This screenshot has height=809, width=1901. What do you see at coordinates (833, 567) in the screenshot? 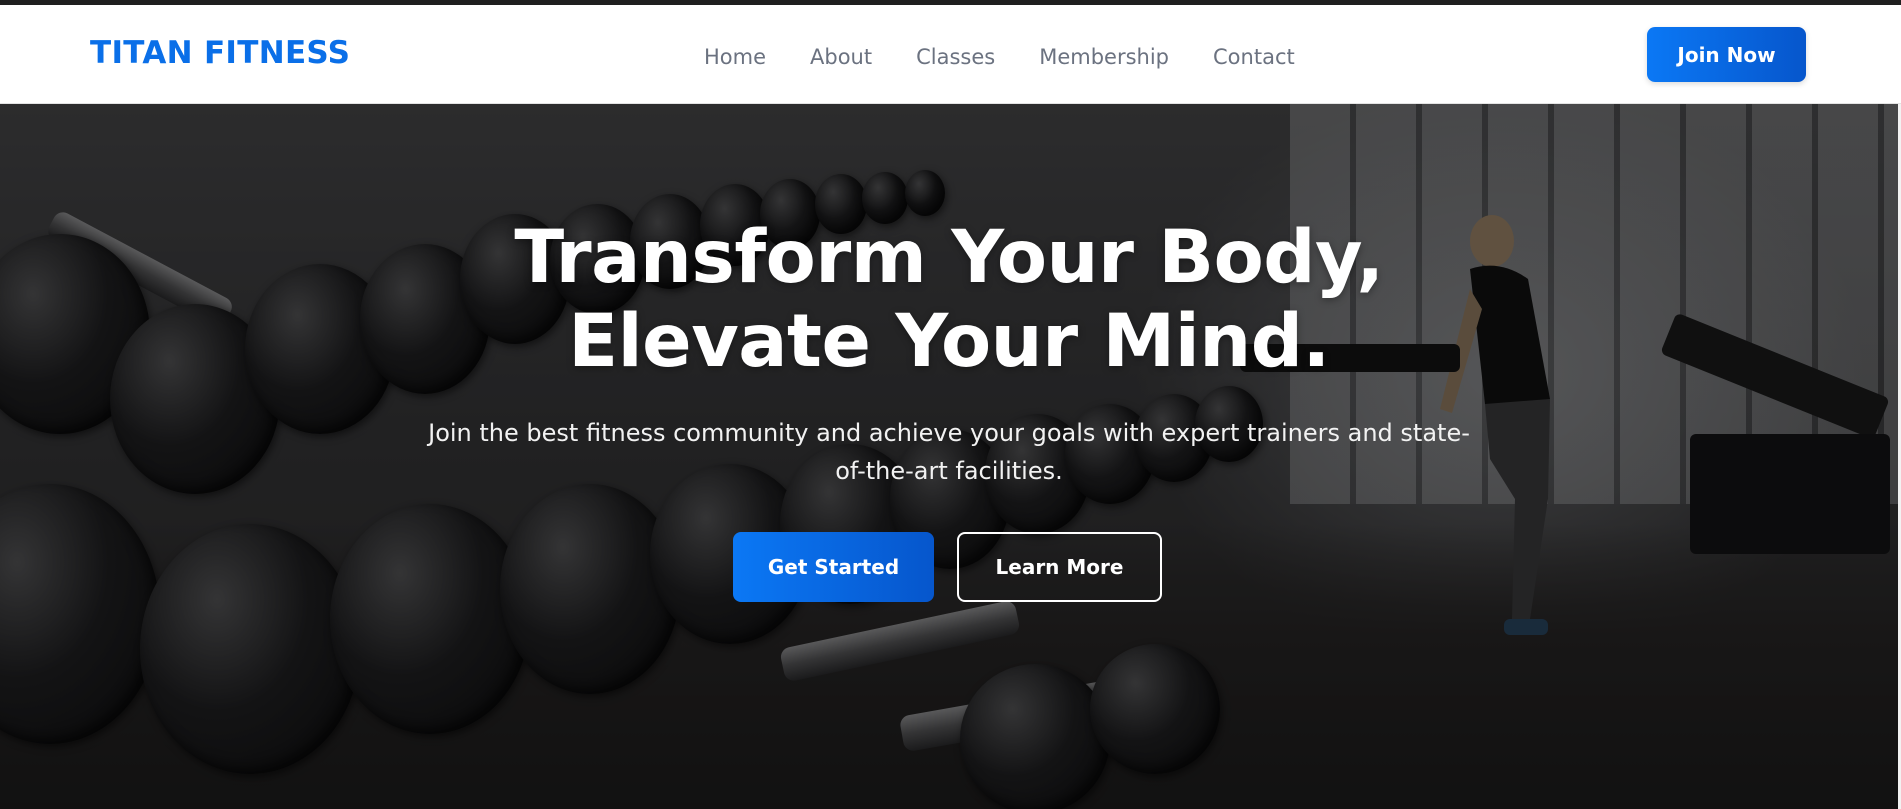
I see `get-started-button: Get Started` at bounding box center [833, 567].